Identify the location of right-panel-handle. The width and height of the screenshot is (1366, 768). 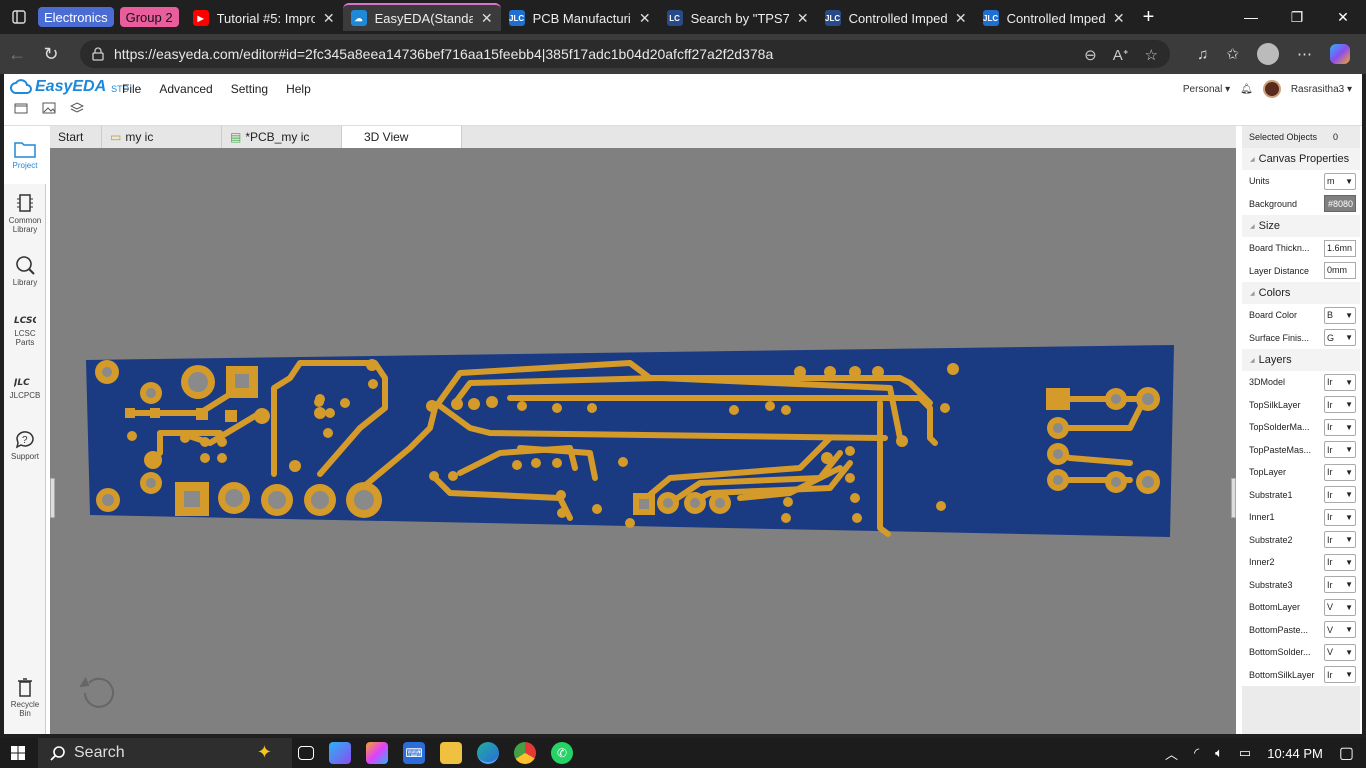
(1233, 498).